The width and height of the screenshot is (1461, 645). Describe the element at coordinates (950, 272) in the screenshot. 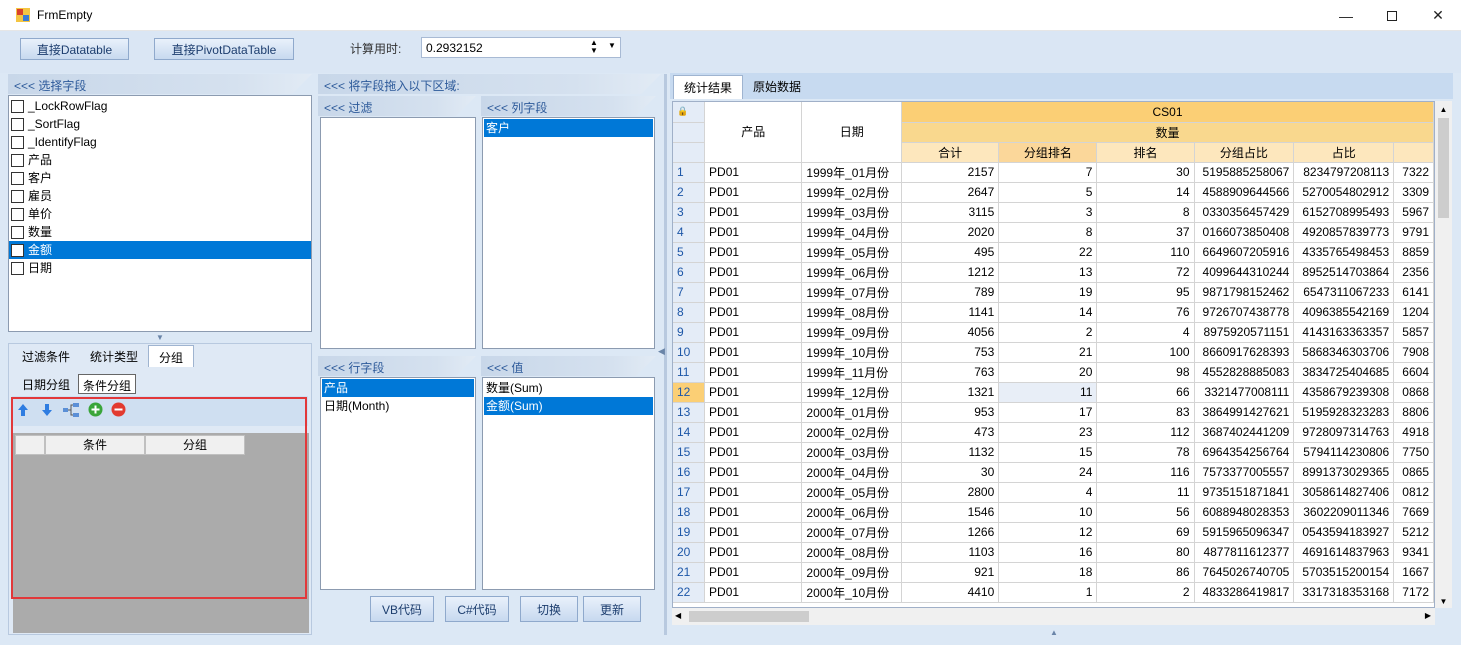

I see `table-cell: 1212` at that location.